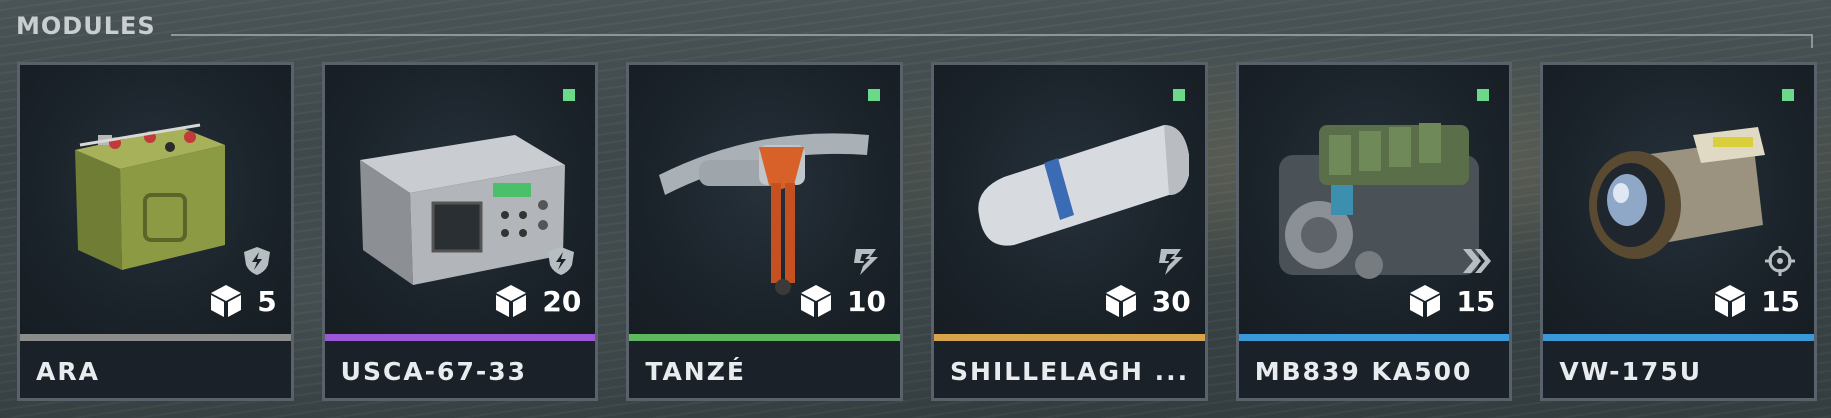 The image size is (1831, 418). What do you see at coordinates (86, 26) in the screenshot?
I see `section-title: MODULES` at bounding box center [86, 26].